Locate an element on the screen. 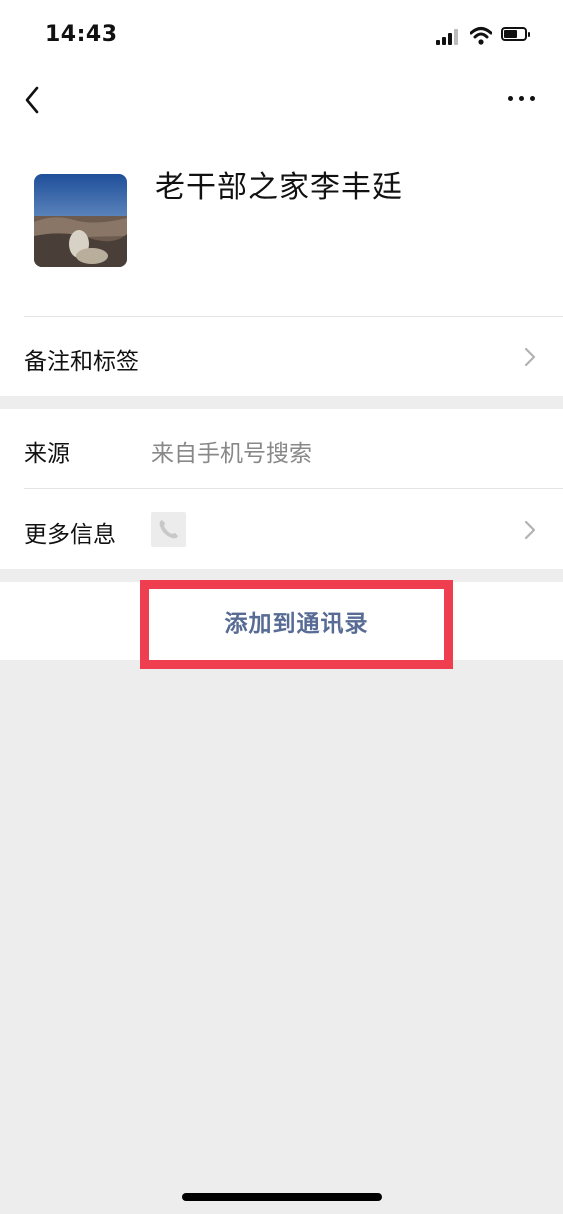 This screenshot has height=1214, width=563. battery-icon is located at coordinates (516, 35).